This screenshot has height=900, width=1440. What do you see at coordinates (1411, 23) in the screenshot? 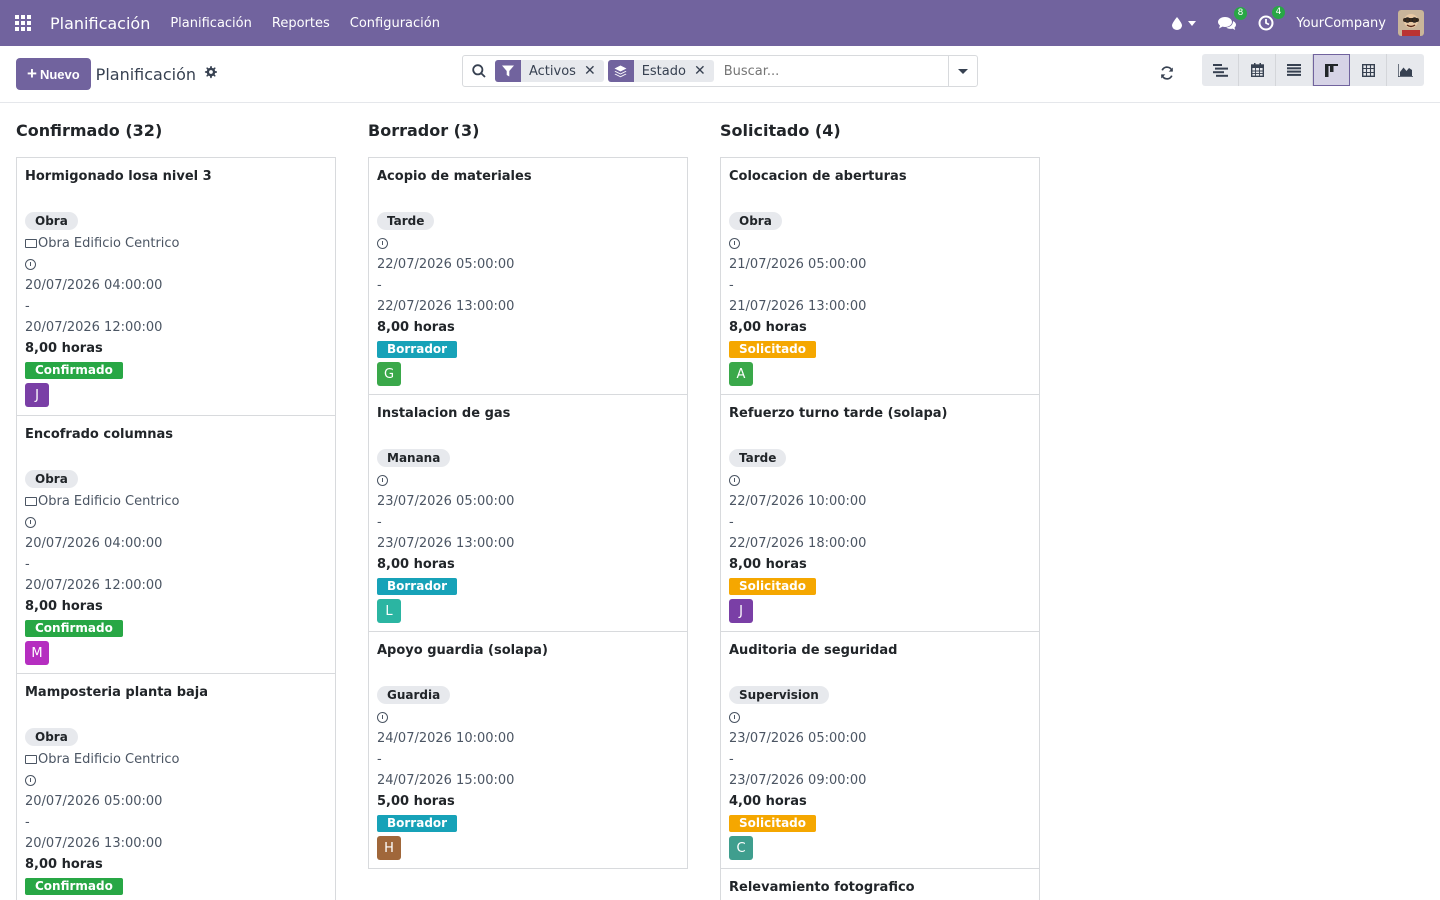
I see `user-avatar` at bounding box center [1411, 23].